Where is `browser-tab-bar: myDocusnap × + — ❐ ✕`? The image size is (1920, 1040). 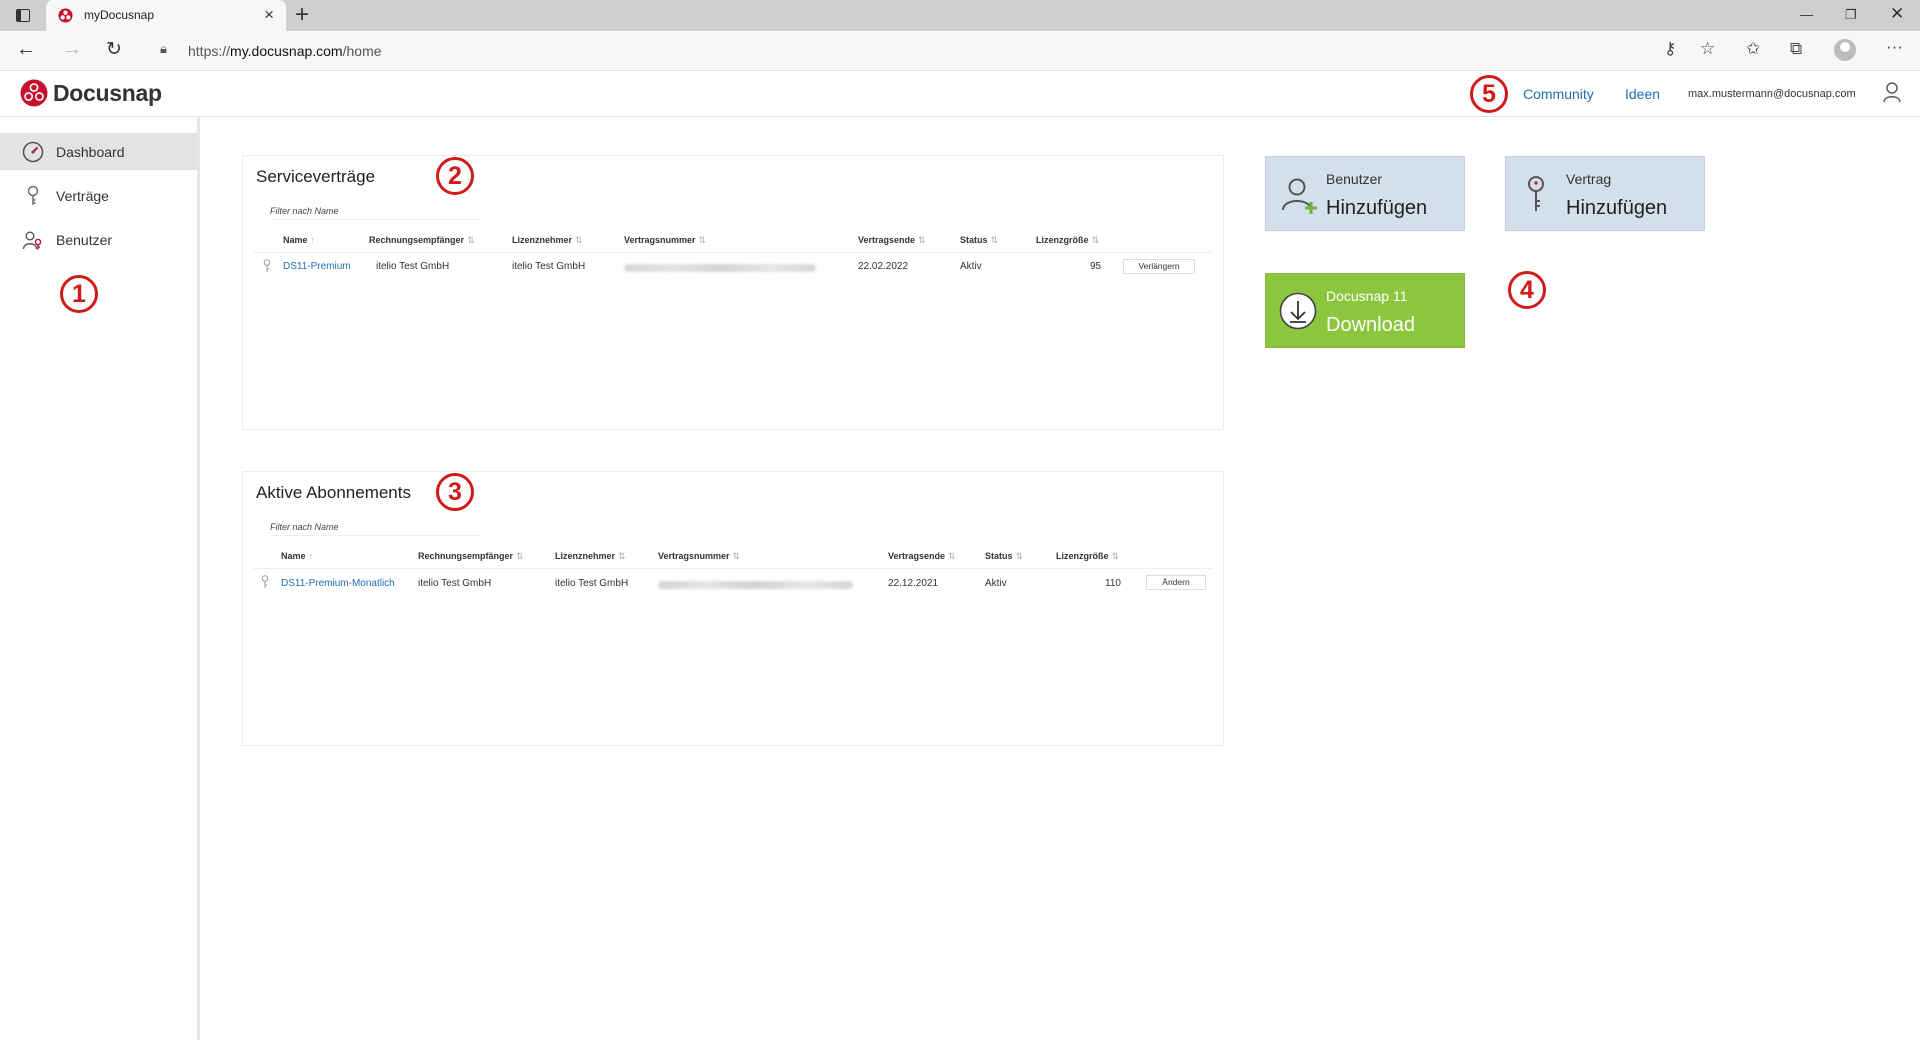
browser-tab-bar: myDocusnap × + — ❐ ✕ is located at coordinates (960, 15).